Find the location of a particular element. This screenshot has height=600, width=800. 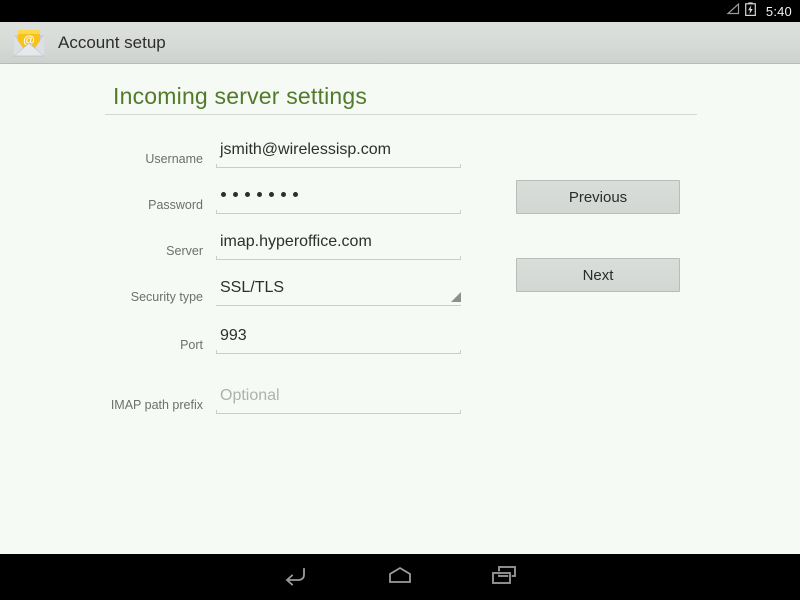

system-navigation-bar is located at coordinates (400, 577).